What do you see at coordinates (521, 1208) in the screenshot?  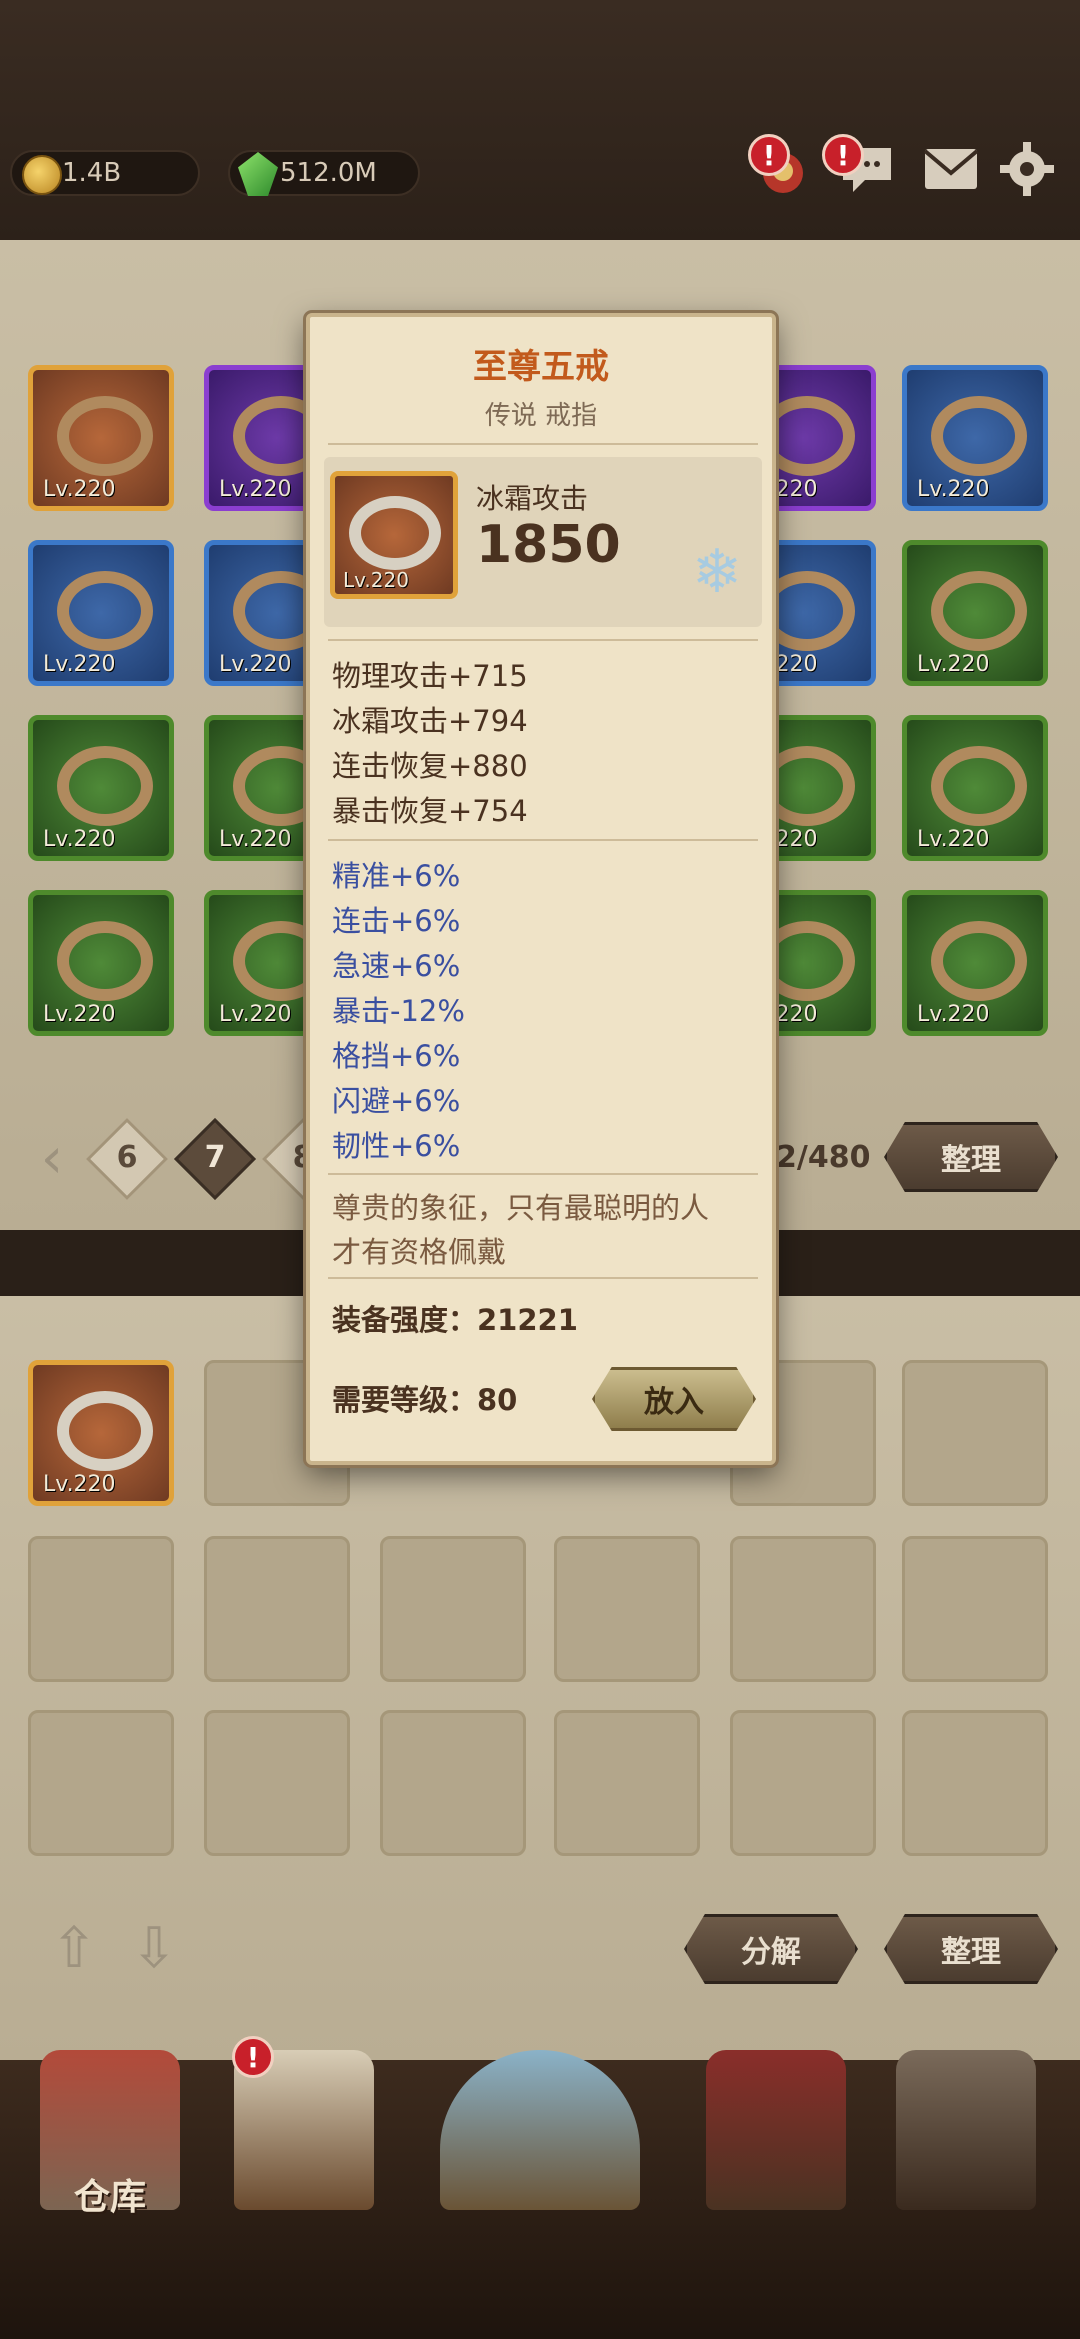 I see `item-description: 尊贵的象征，只有最聪明的人` at bounding box center [521, 1208].